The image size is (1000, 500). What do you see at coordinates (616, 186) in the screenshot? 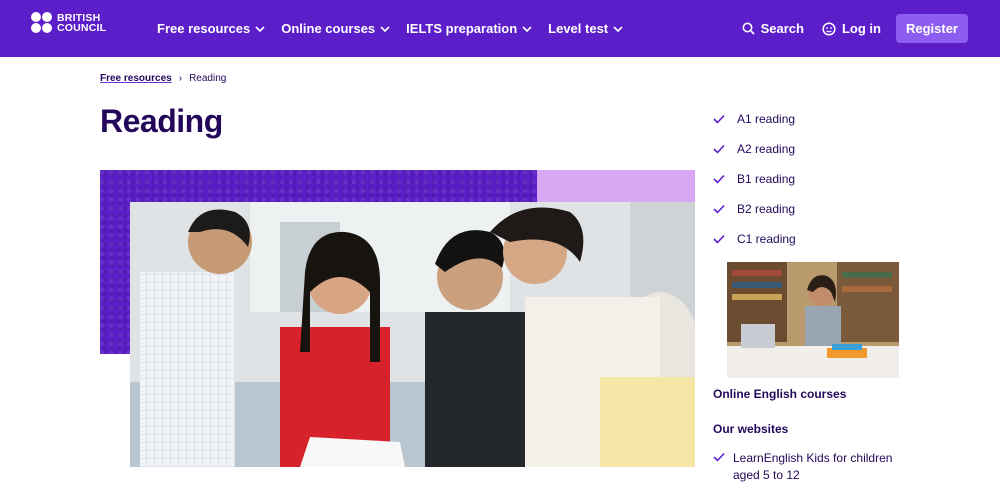
I see `hero-lilac-block` at bounding box center [616, 186].